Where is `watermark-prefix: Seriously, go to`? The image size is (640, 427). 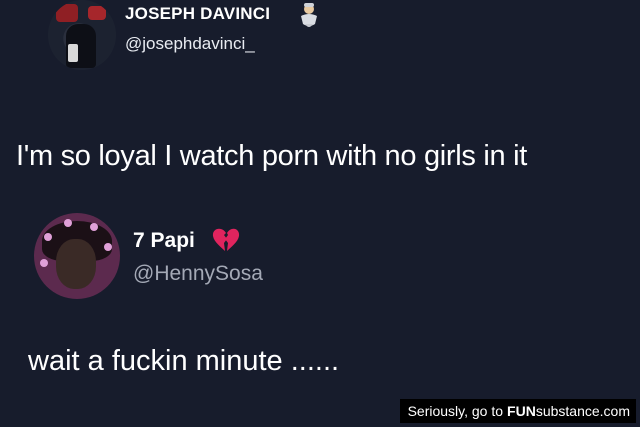
watermark-prefix: Seriously, go to is located at coordinates (455, 411).